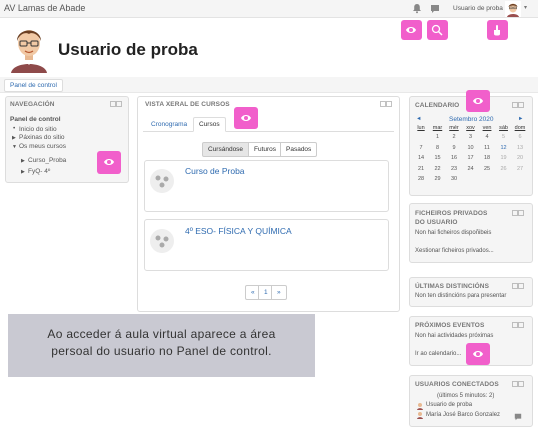 The height and width of the screenshot is (432, 538). I want to click on breadcrumb: Panel de control, so click(33, 85).